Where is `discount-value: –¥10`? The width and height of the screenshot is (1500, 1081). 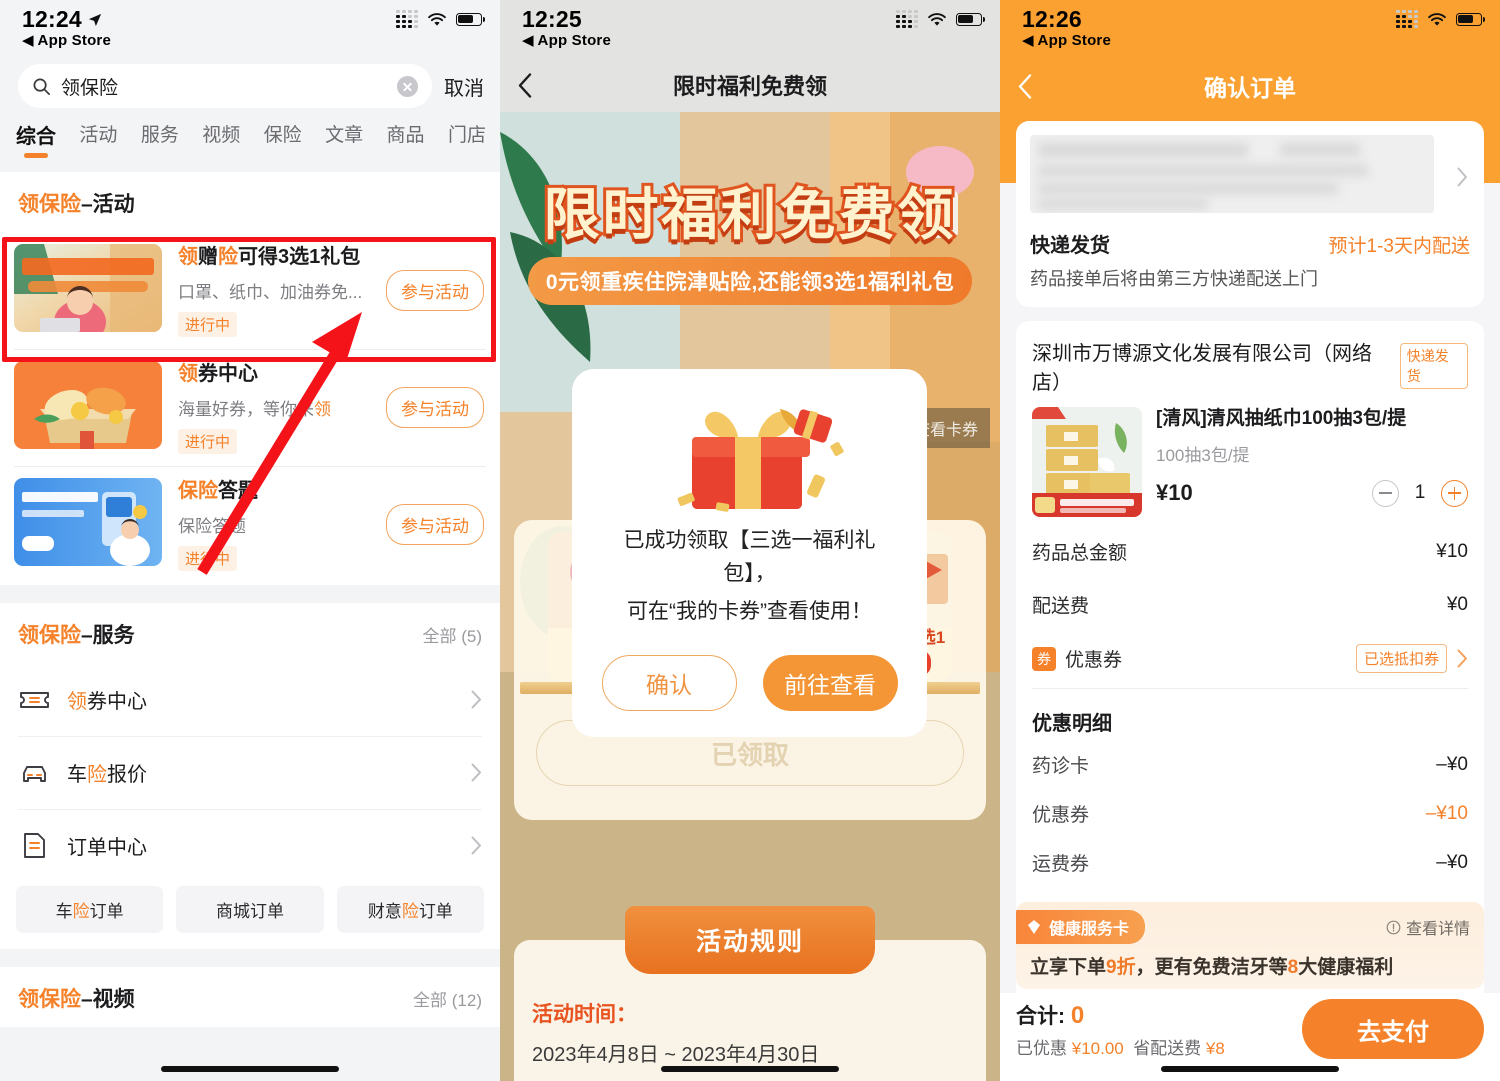 discount-value: –¥10 is located at coordinates (1446, 813).